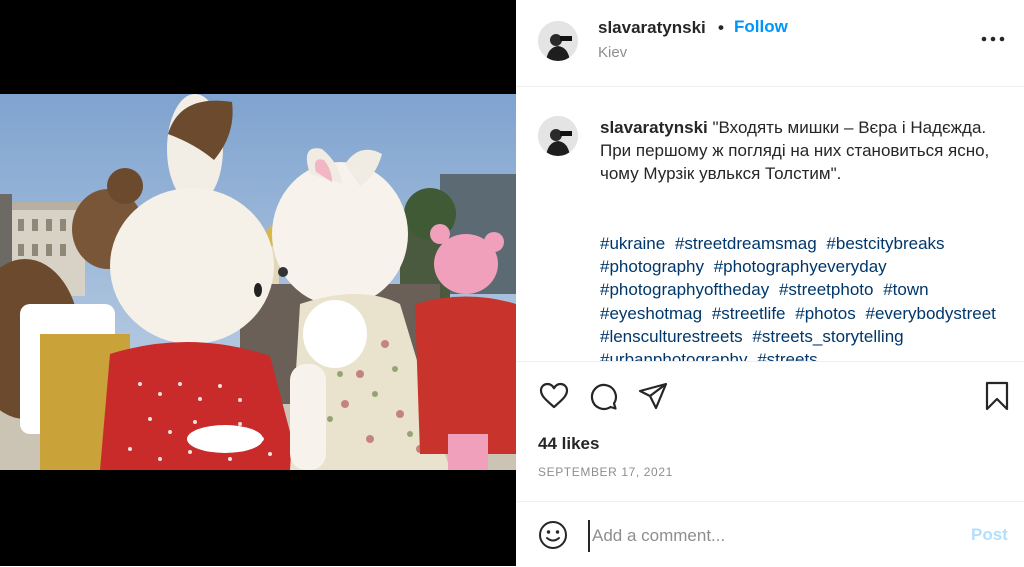 Image resolution: width=1024 pixels, height=567 pixels. What do you see at coordinates (776, 536) in the screenshot?
I see `comment-input` at bounding box center [776, 536].